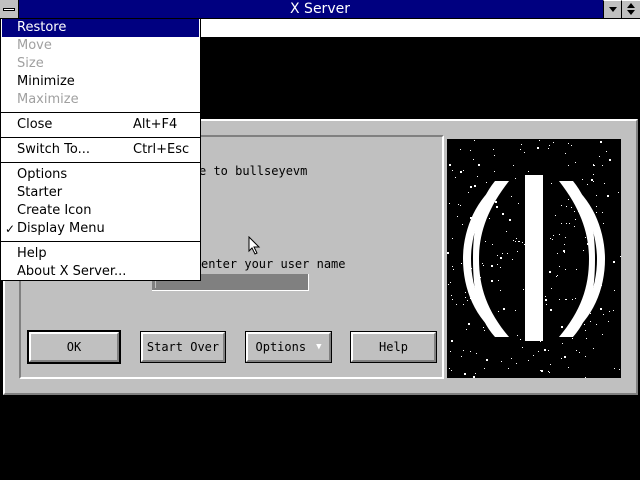 The image size is (640, 480). What do you see at coordinates (630, 9) in the screenshot?
I see `maximize-icon` at bounding box center [630, 9].